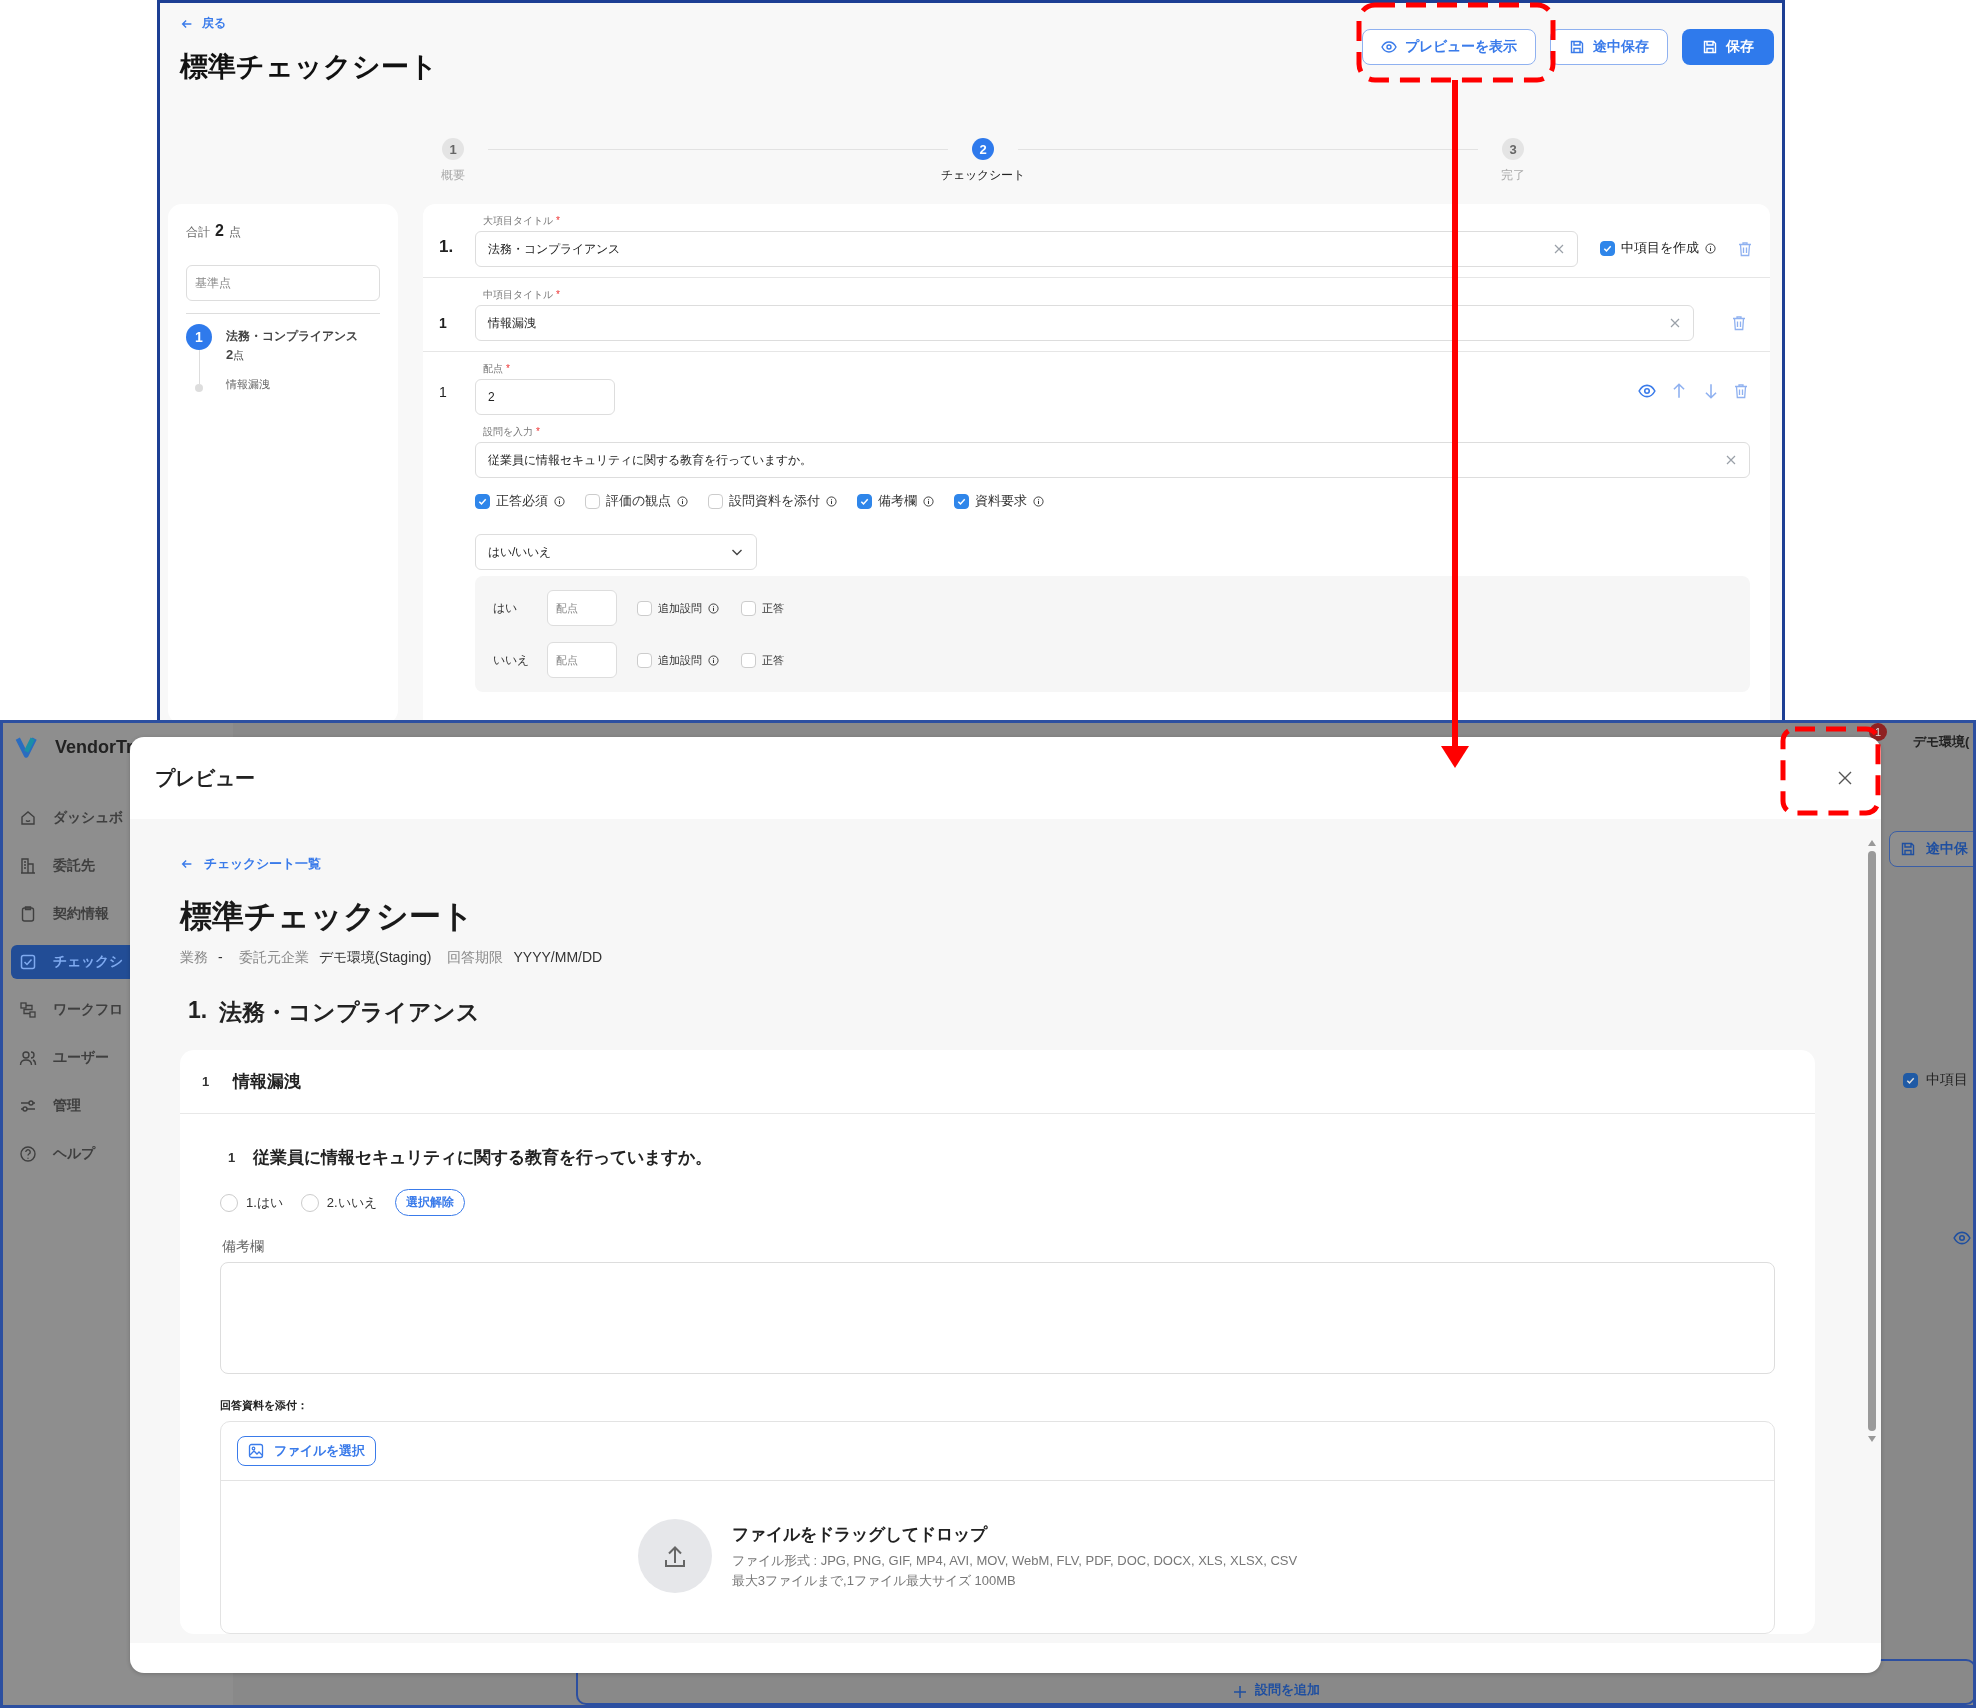 The width and height of the screenshot is (1976, 1708). Describe the element at coordinates (1112, 460) in the screenshot. I see `question-field: 従業員に情報セキュリティに関する教育を行っていますか。` at that location.